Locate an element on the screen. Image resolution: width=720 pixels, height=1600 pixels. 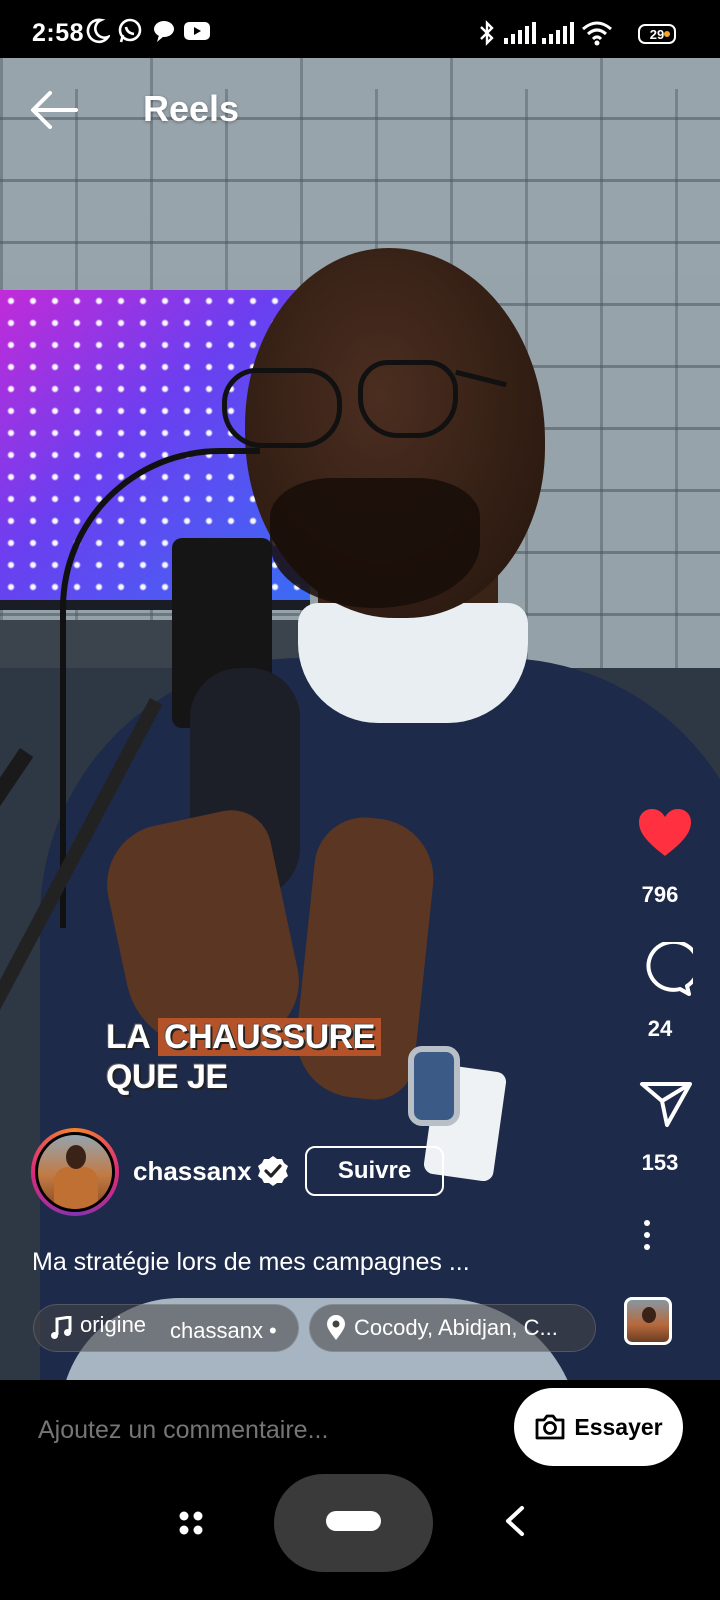
status-time: 2:58 is located at coordinates (58, 33).